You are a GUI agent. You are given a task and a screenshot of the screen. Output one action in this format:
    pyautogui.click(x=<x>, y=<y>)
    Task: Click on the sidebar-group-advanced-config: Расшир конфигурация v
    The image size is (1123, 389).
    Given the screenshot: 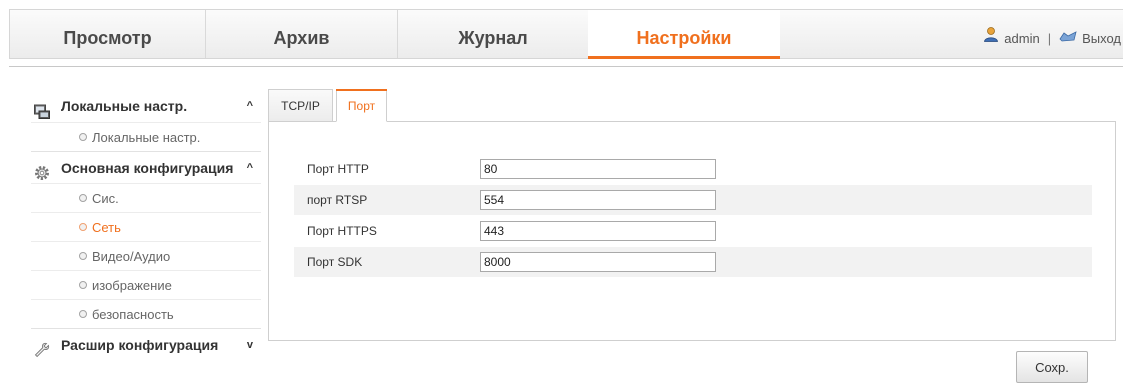 What is the action you would take?
    pyautogui.click(x=146, y=344)
    